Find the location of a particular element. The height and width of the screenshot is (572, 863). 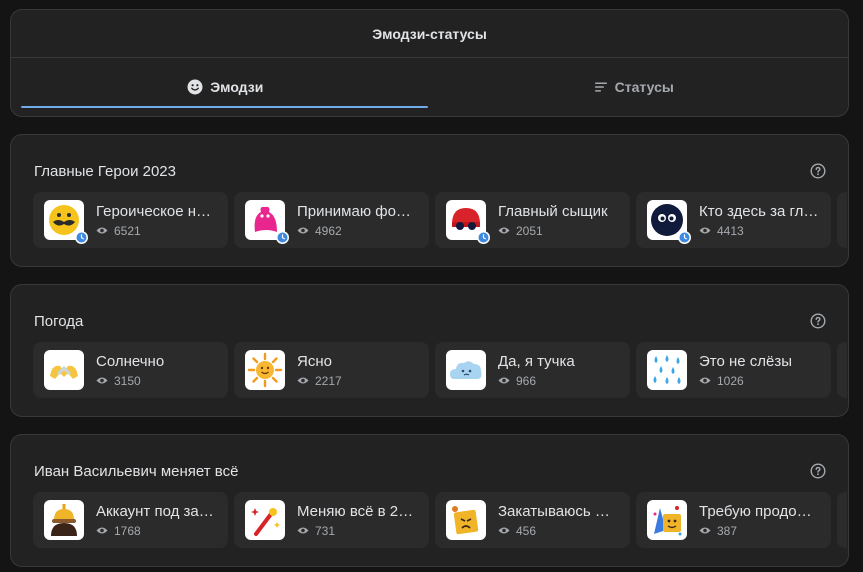

emoji-card: Героическое н… 6521 is located at coordinates (130, 220).